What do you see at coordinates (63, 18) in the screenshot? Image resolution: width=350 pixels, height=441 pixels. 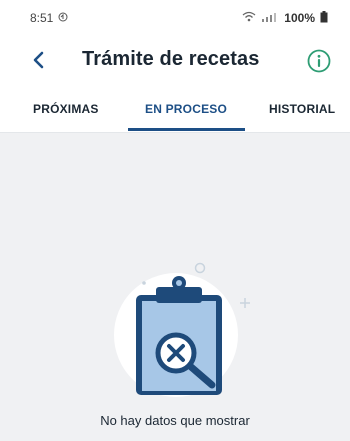 I see `sync-icon` at bounding box center [63, 18].